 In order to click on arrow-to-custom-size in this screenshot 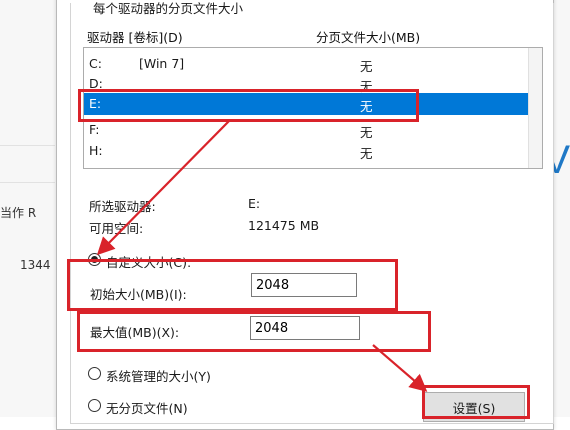, I will do `click(163, 187)`.